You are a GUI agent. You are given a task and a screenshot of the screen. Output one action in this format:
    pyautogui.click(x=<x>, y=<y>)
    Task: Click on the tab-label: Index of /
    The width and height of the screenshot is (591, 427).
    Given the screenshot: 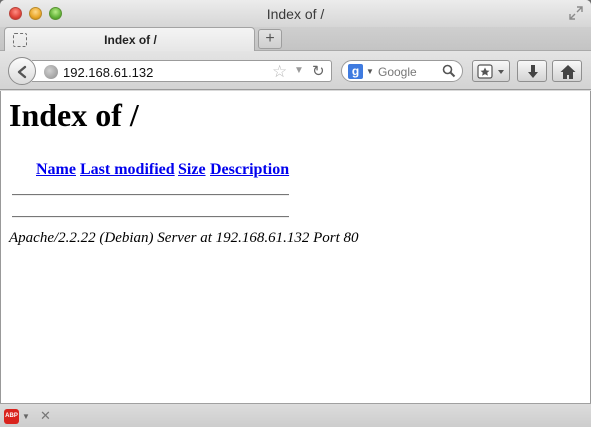 What is the action you would take?
    pyautogui.click(x=130, y=40)
    